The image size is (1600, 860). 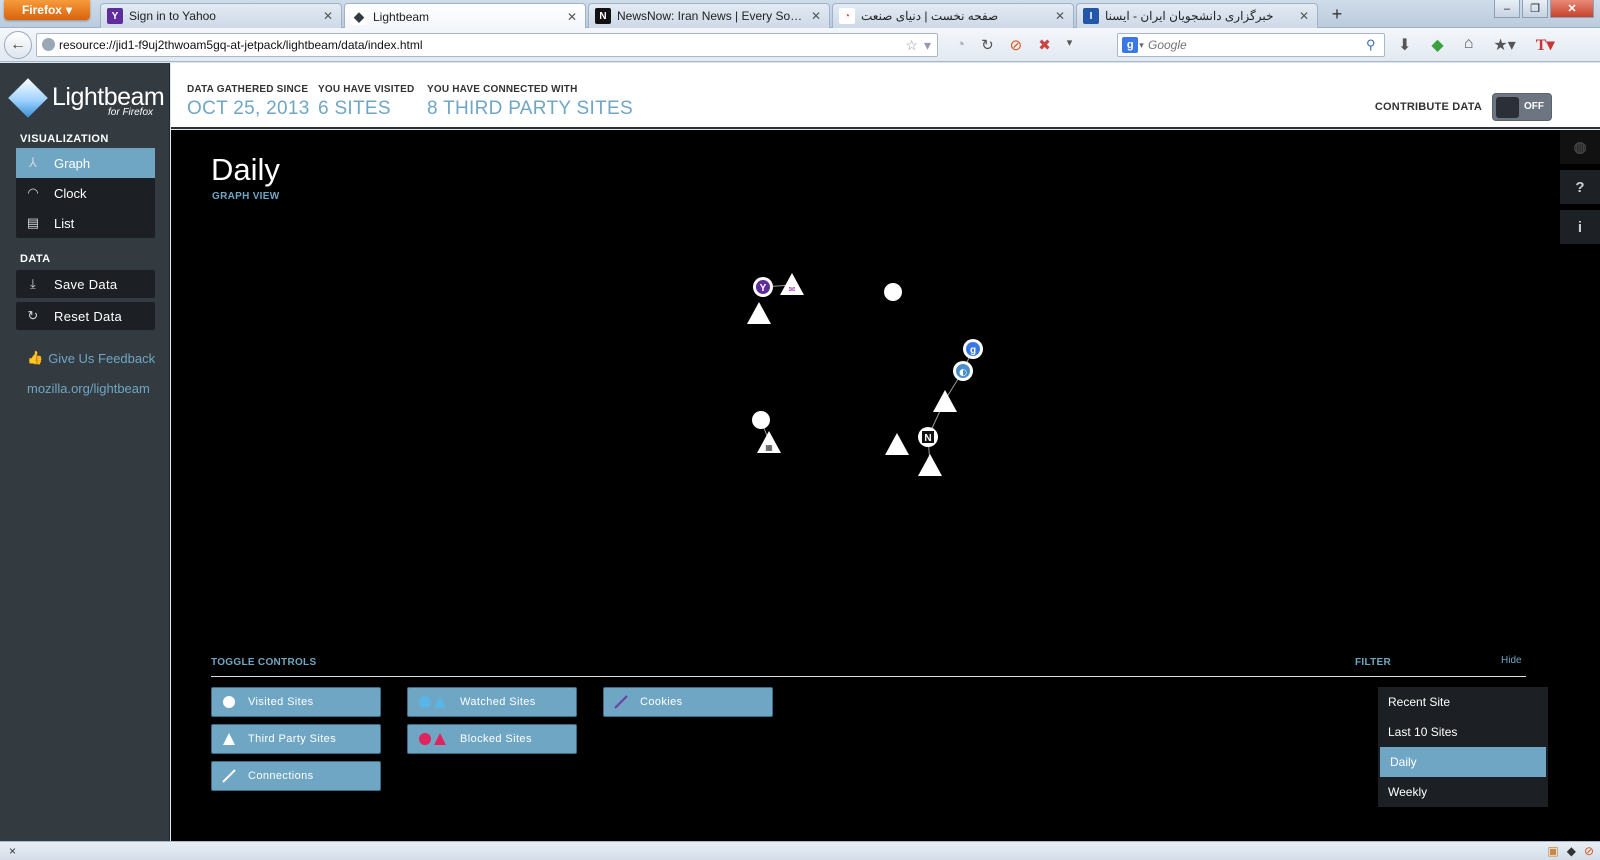 What do you see at coordinates (769, 442) in the screenshot?
I see `third-party-site-node: ▦` at bounding box center [769, 442].